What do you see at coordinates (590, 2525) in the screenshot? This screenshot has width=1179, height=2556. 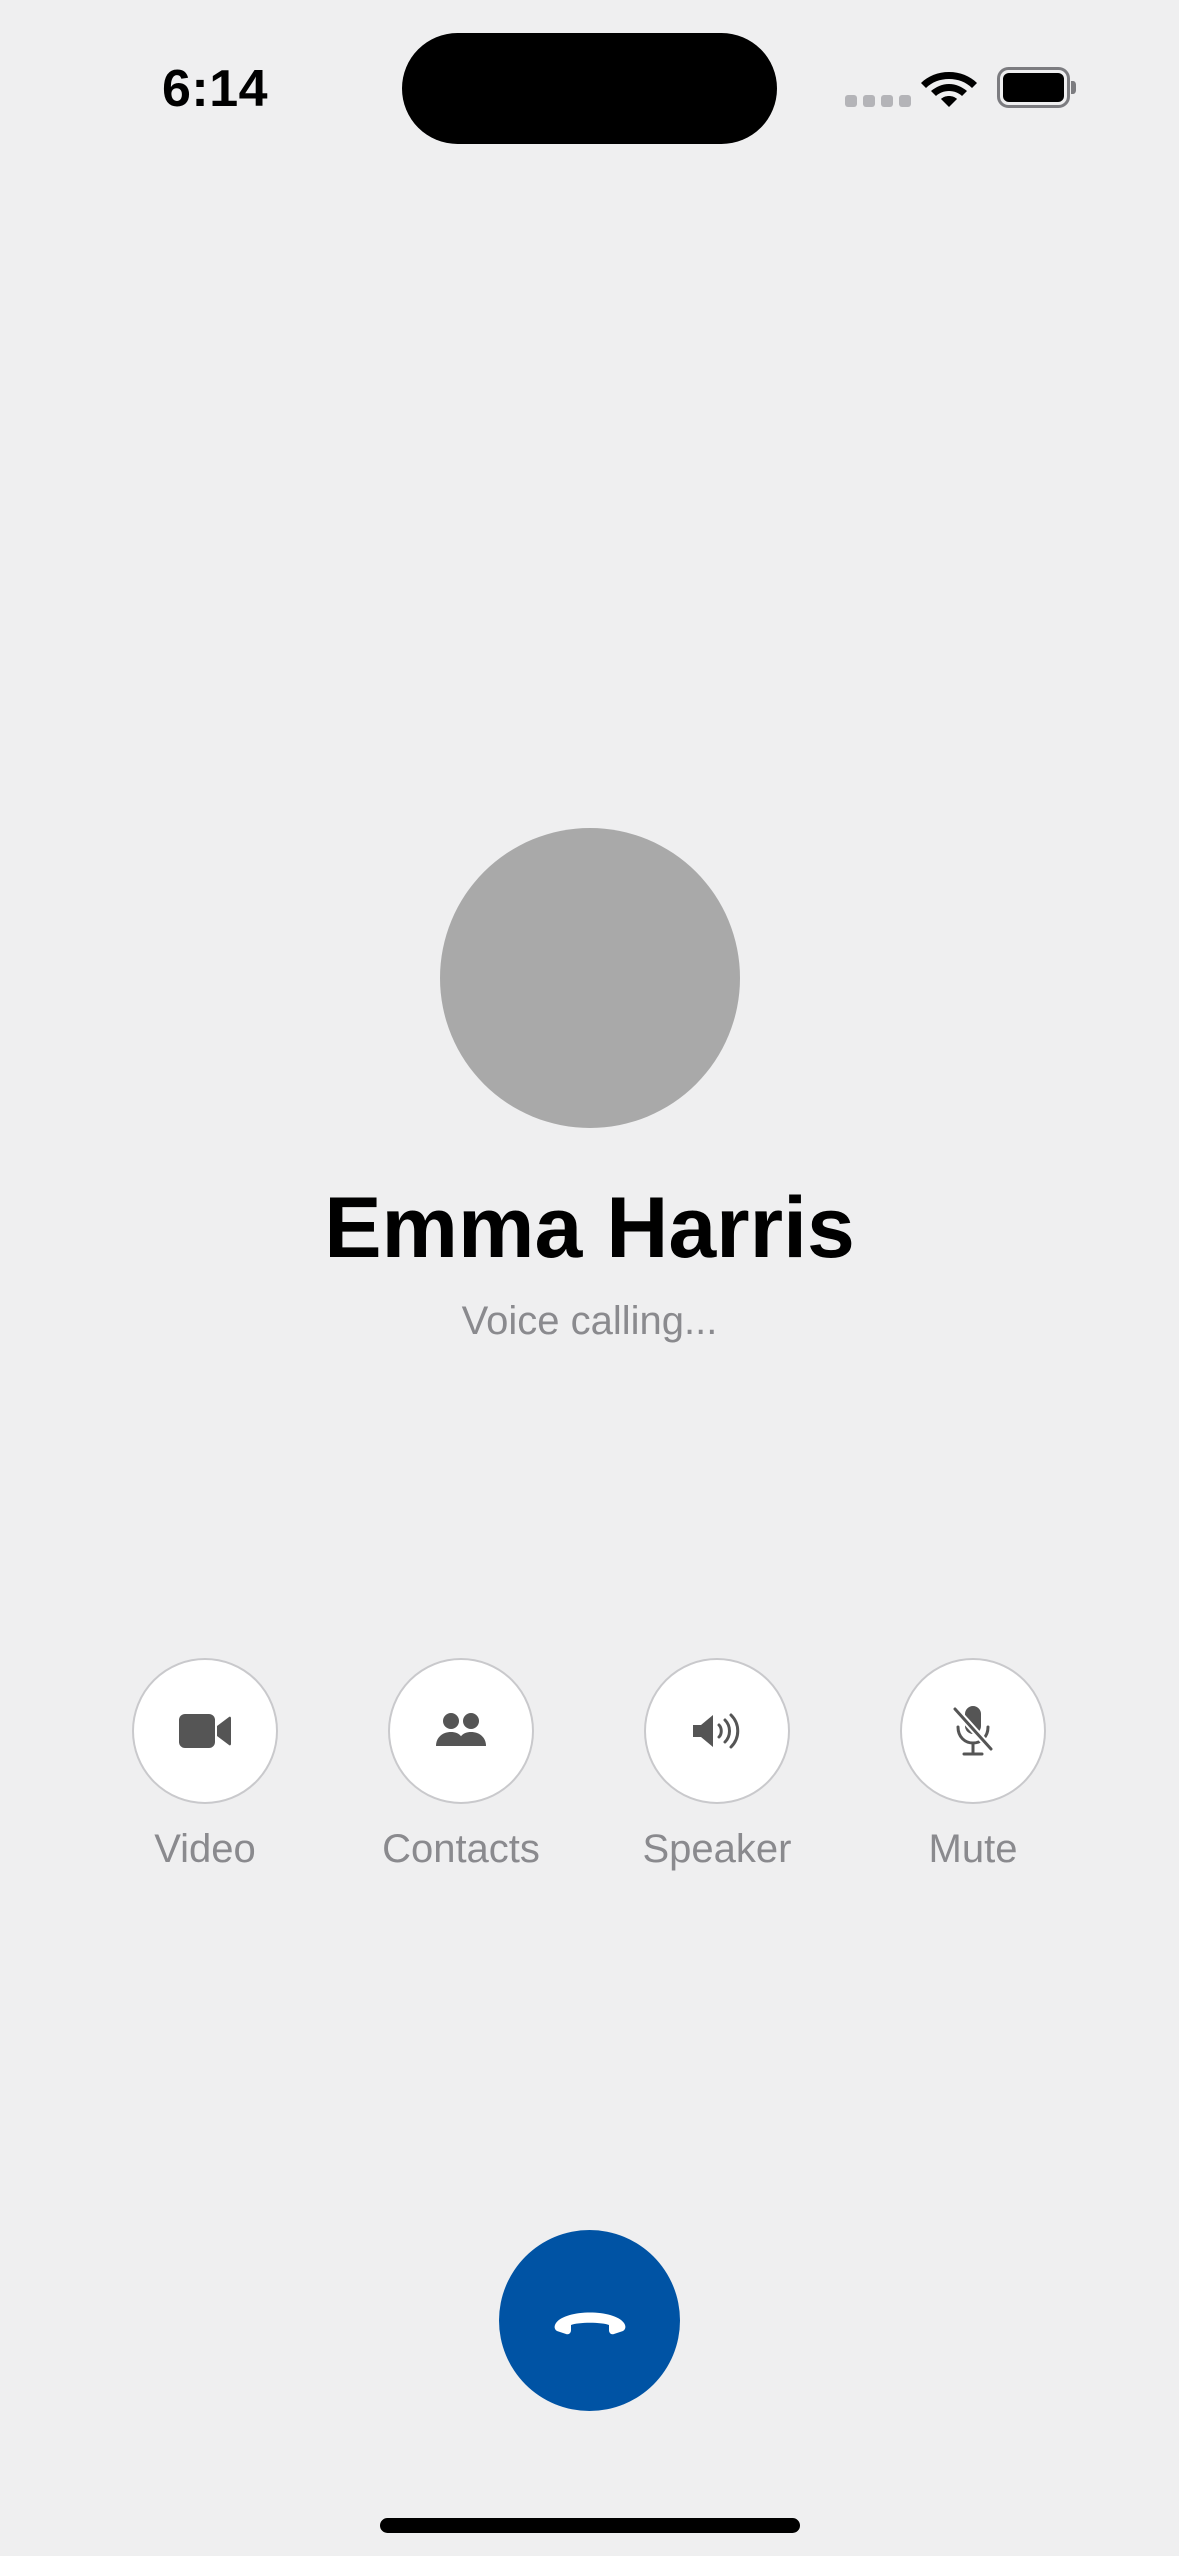 I see `home-indicator` at bounding box center [590, 2525].